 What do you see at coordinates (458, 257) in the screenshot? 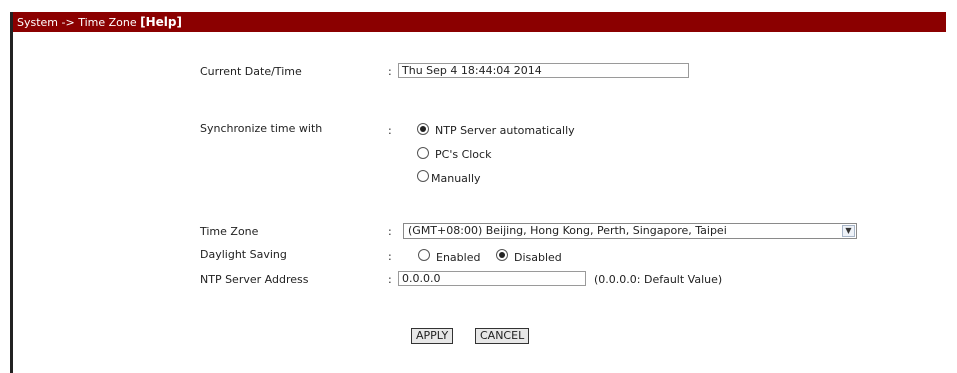
I see `daylight-enabled-label: Enabled` at bounding box center [458, 257].